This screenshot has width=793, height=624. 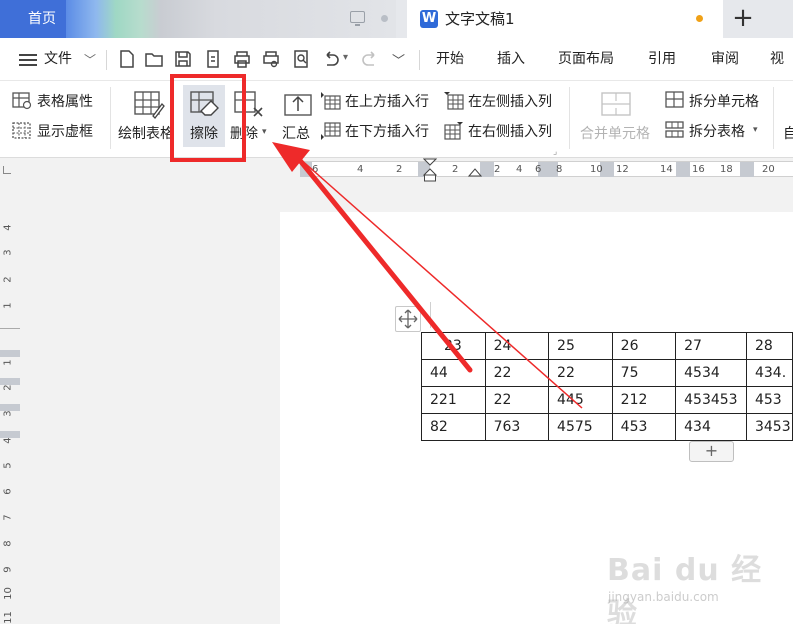 I want to click on table-row: 23 24 25 26 27 28, so click(x=607, y=346).